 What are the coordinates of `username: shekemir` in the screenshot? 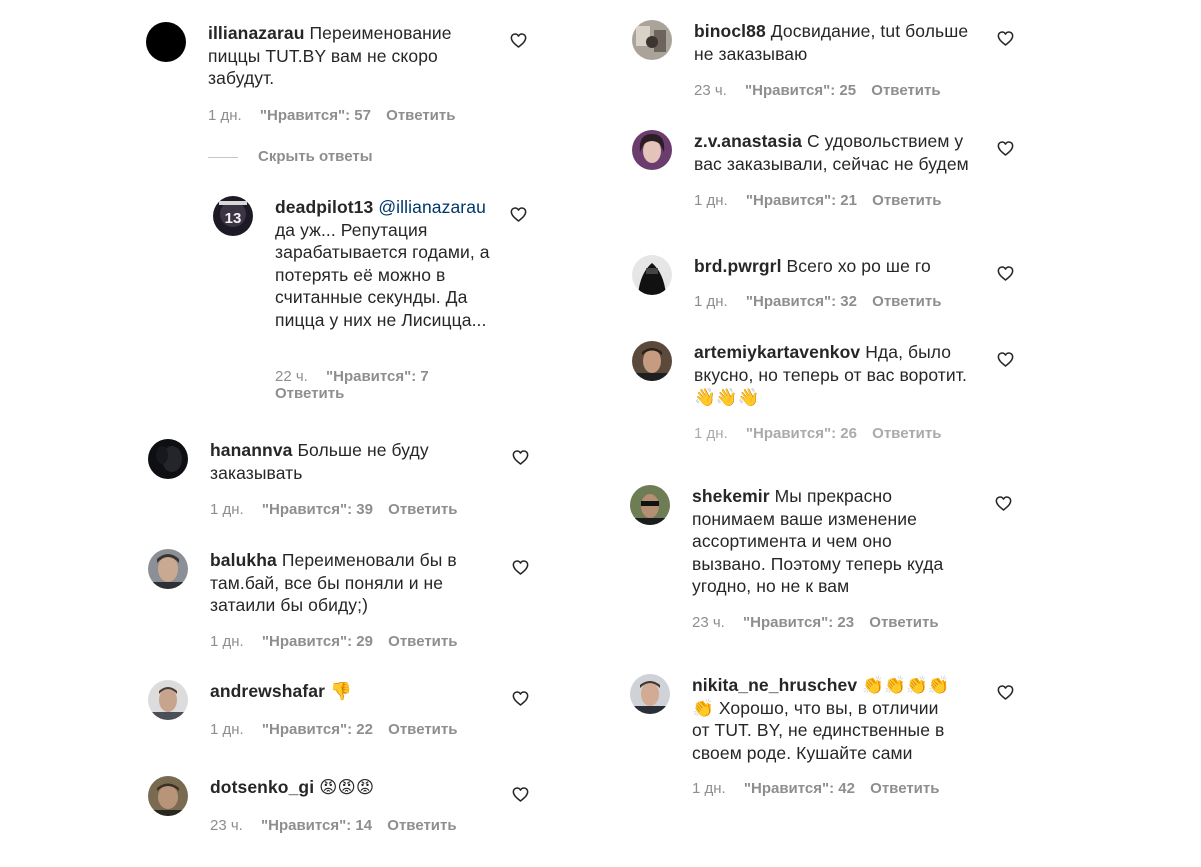 It's located at (731, 496).